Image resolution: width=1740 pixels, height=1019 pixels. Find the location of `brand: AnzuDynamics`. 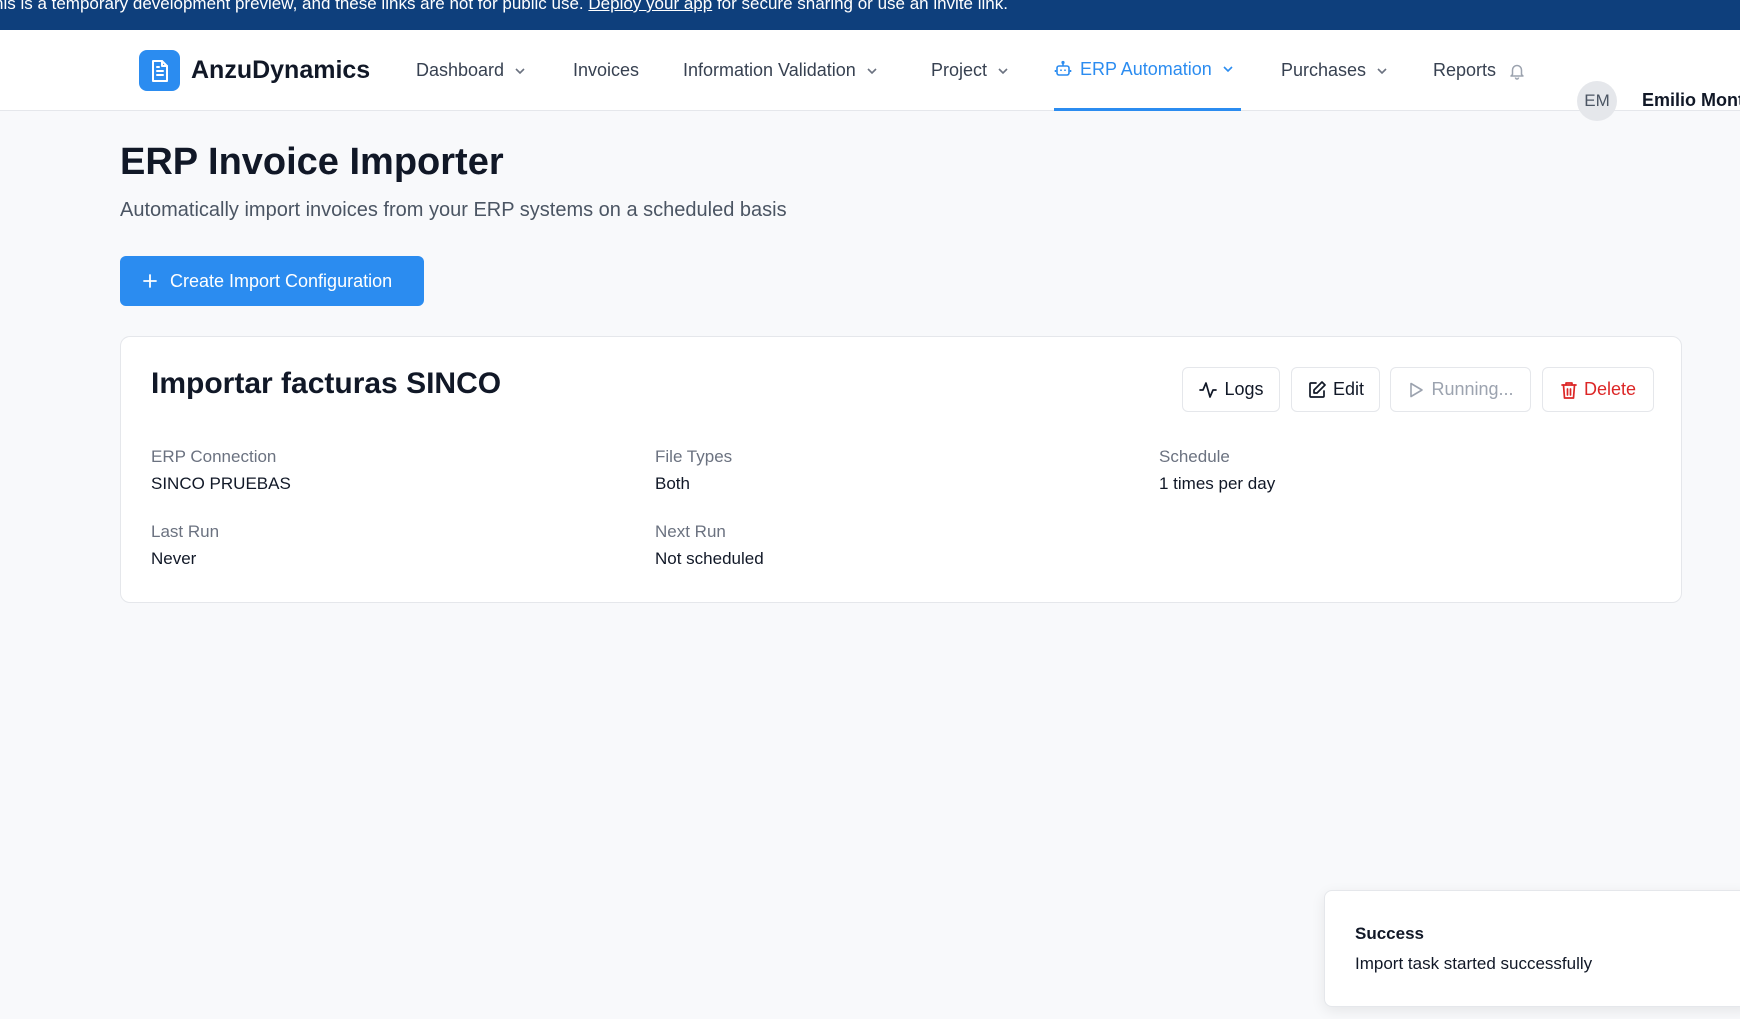

brand: AnzuDynamics is located at coordinates (254, 70).